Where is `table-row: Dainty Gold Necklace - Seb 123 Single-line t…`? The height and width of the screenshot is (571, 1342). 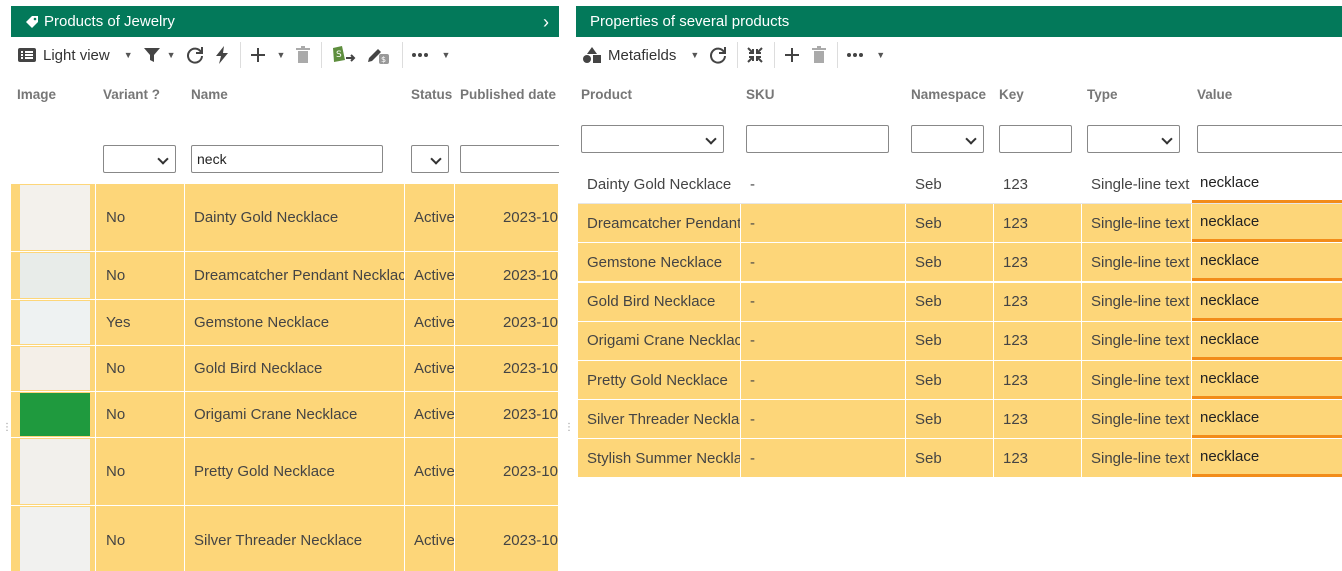 table-row: Dainty Gold Necklace - Seb 123 Single-line t… is located at coordinates (960, 184).